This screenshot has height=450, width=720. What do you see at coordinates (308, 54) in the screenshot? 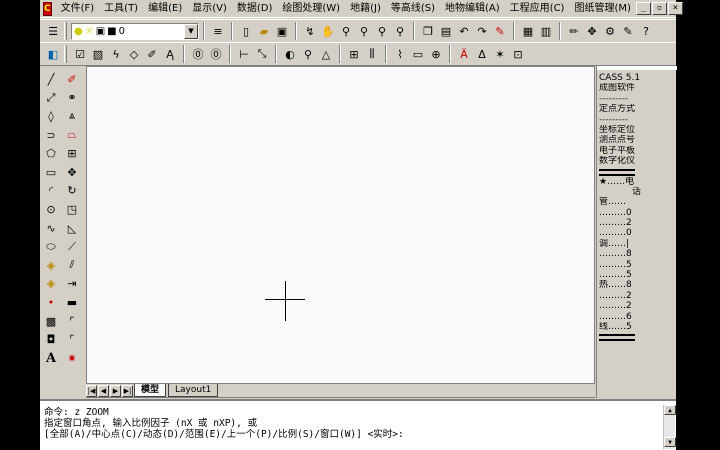
I see `rotate-search-icon: ⚲` at bounding box center [308, 54].